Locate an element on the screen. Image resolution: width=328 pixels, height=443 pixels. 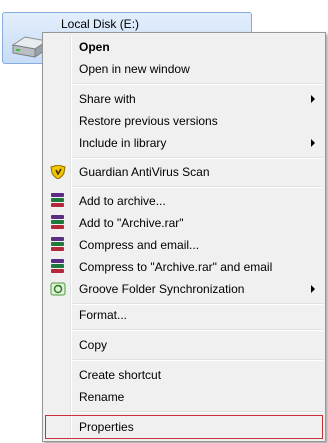
menu-item-antivirus-scan: Guardian AntiVirus Scan is located at coordinates (184, 172).